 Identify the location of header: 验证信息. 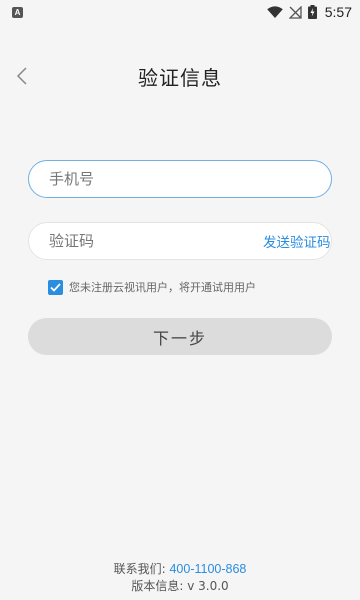
(180, 76).